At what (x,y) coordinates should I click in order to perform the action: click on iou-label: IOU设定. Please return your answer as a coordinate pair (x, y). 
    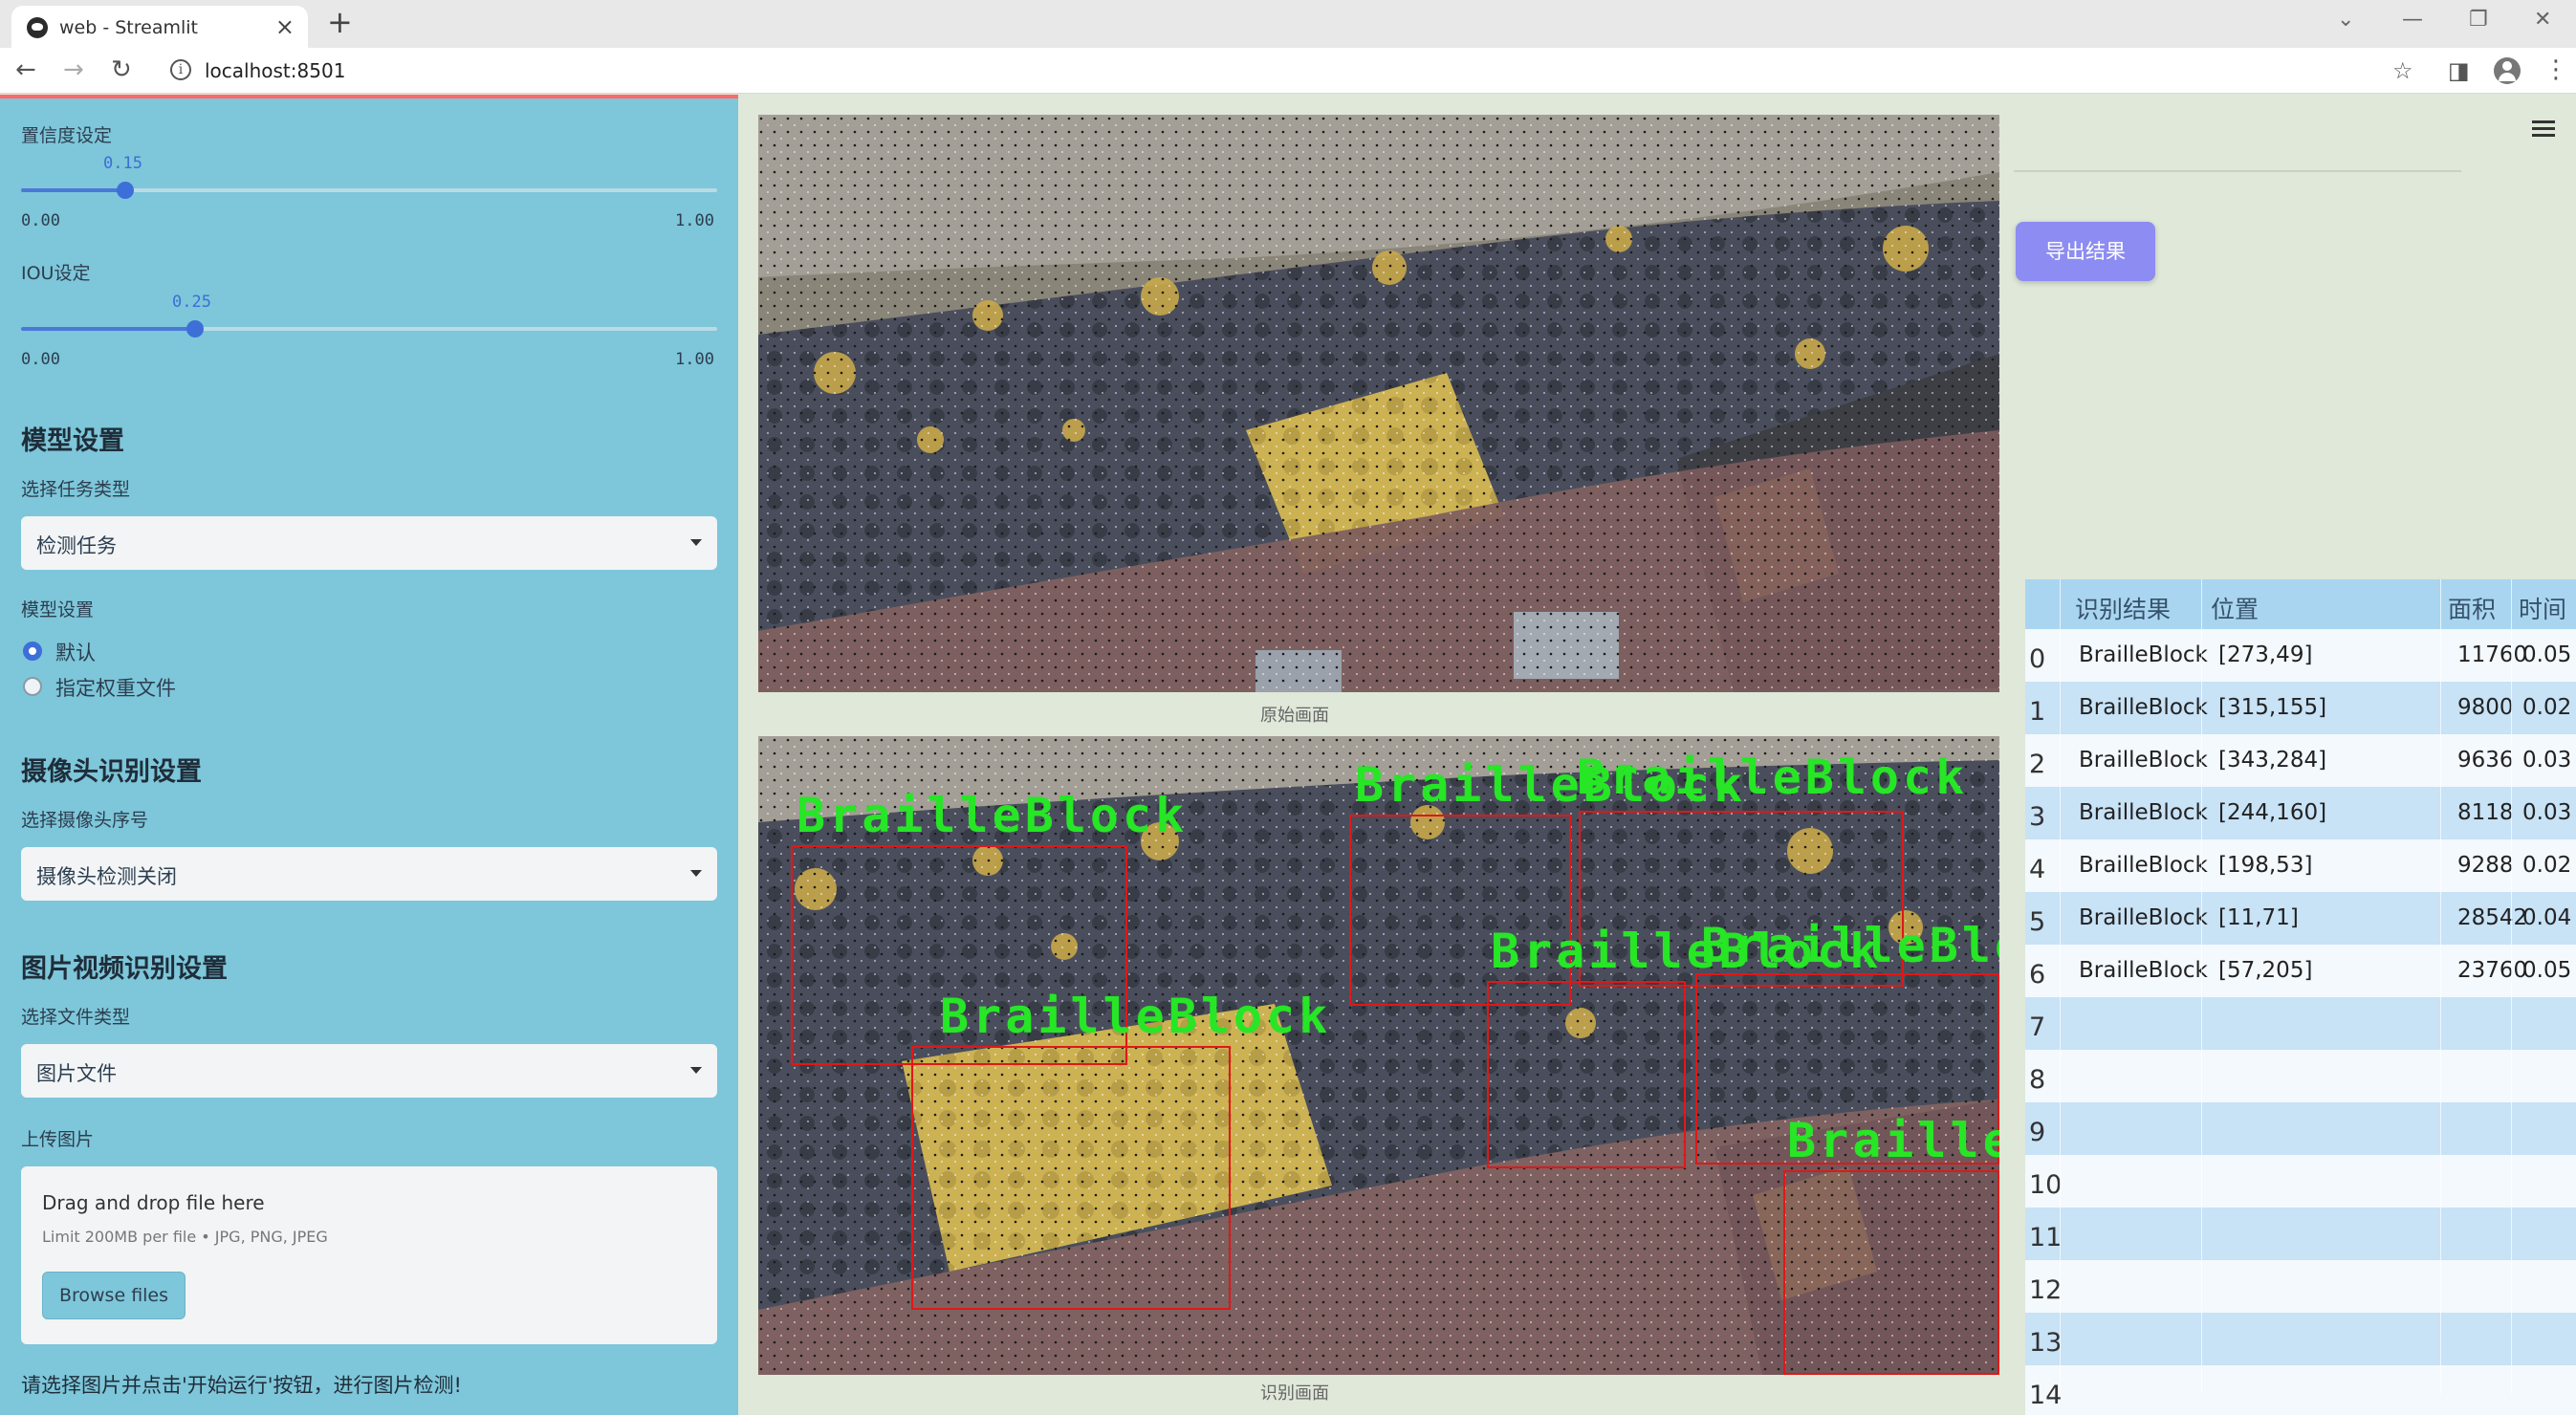
    Looking at the image, I should click on (56, 273).